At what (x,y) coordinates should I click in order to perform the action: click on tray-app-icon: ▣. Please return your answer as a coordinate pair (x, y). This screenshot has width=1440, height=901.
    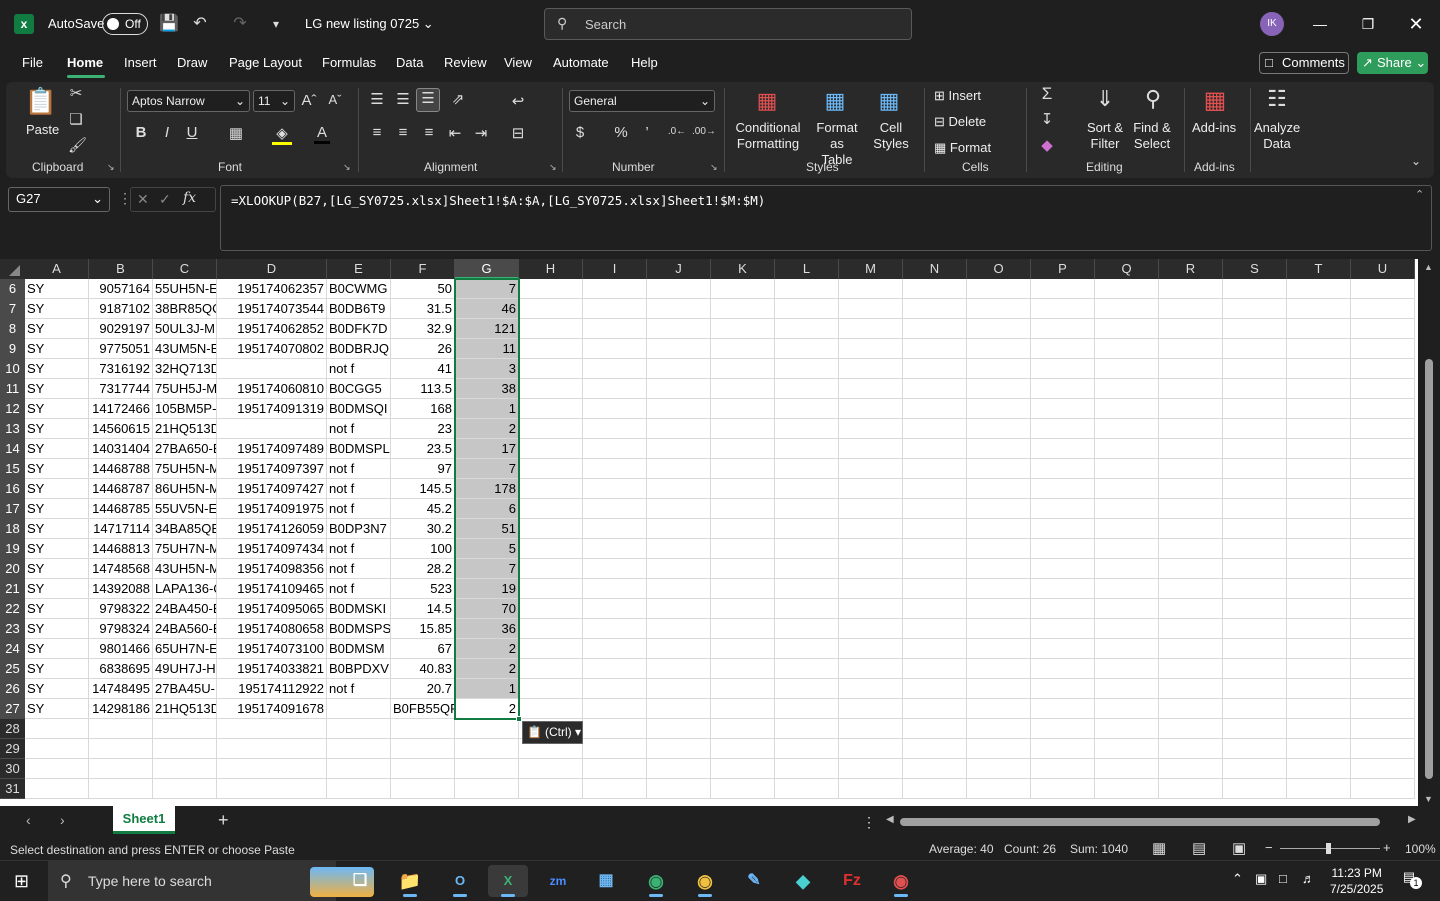
    Looking at the image, I should click on (1261, 879).